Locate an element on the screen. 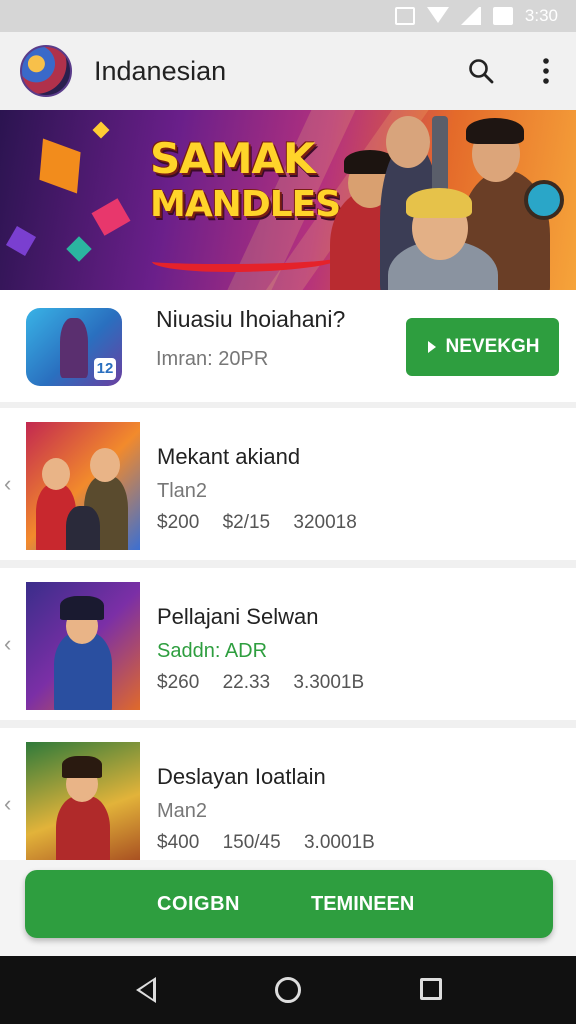  bottom-button-right-label: TEMINEEN is located at coordinates (362, 904).